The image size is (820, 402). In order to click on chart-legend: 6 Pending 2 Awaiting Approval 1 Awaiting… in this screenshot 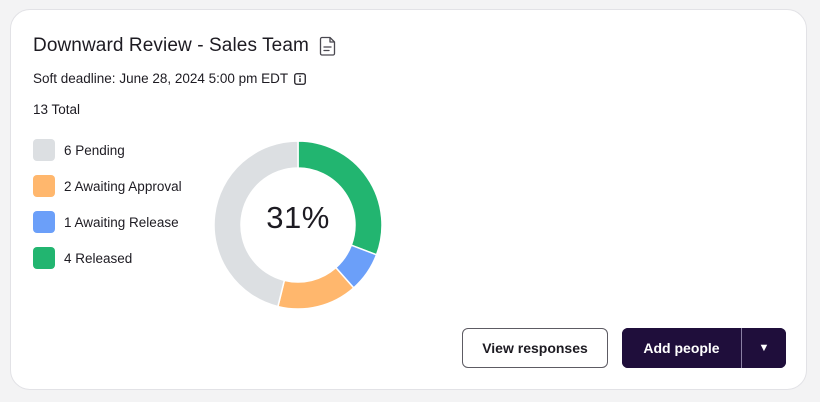, I will do `click(107, 204)`.